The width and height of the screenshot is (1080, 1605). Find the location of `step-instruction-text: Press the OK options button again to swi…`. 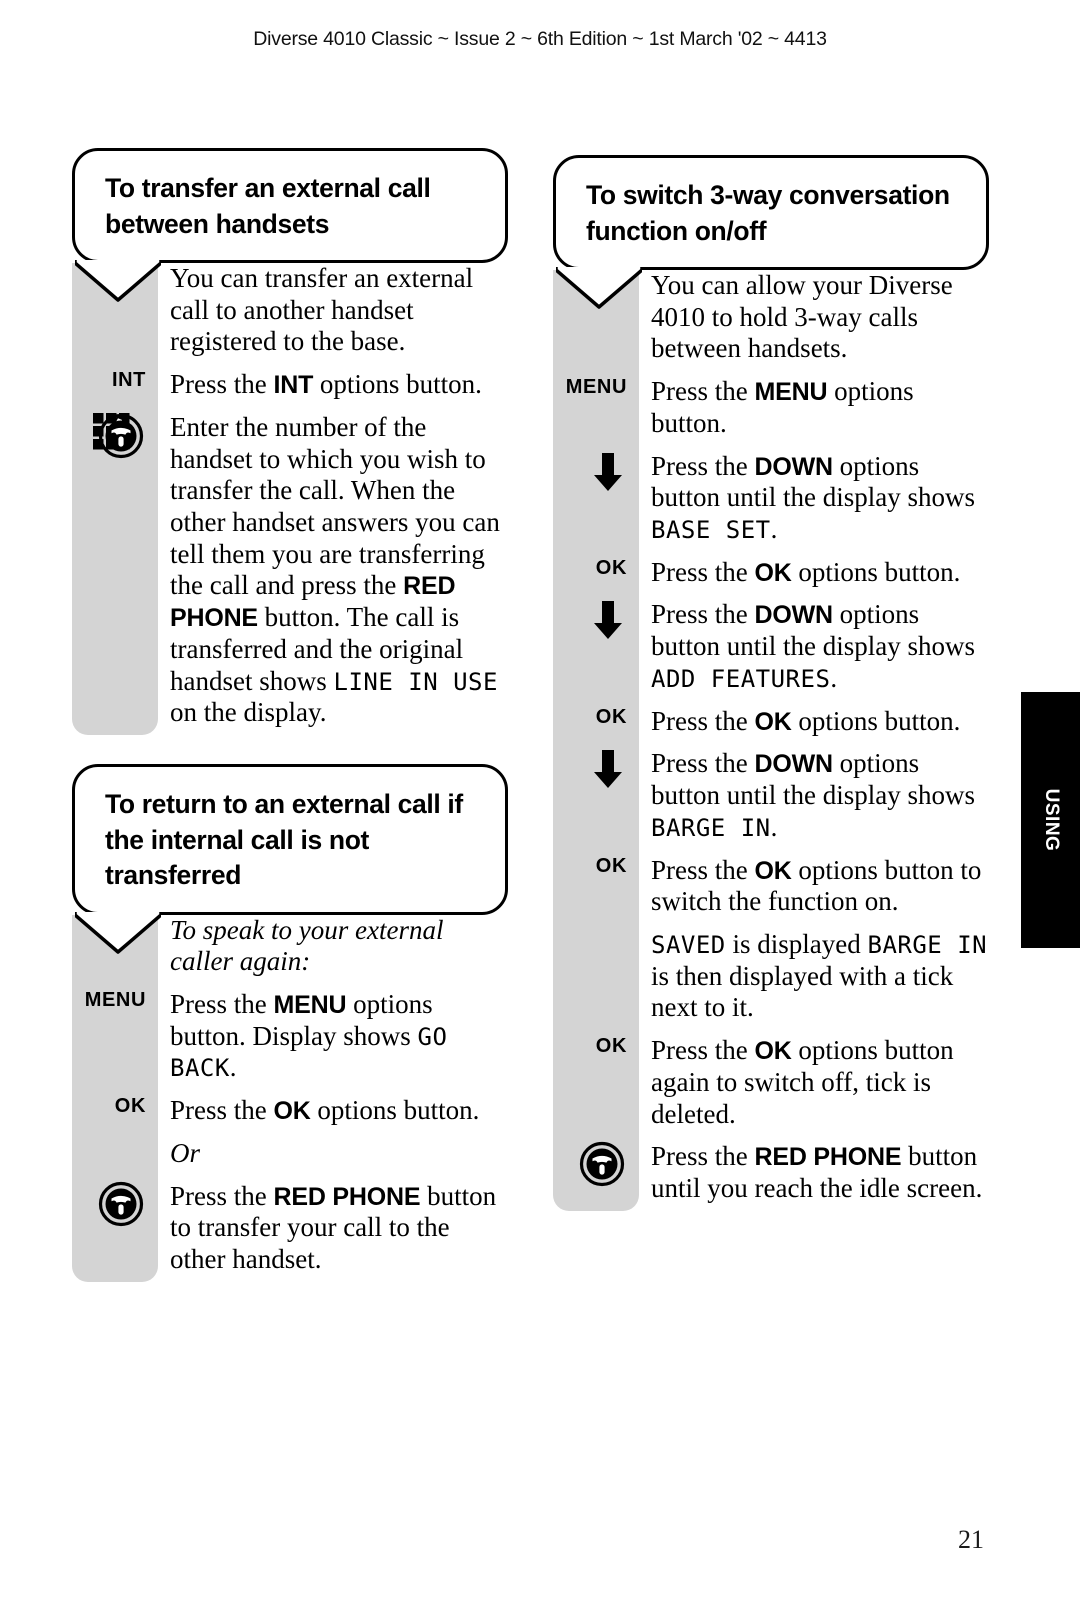

step-instruction-text: Press the OK options button again to swi… is located at coordinates (814, 1082).